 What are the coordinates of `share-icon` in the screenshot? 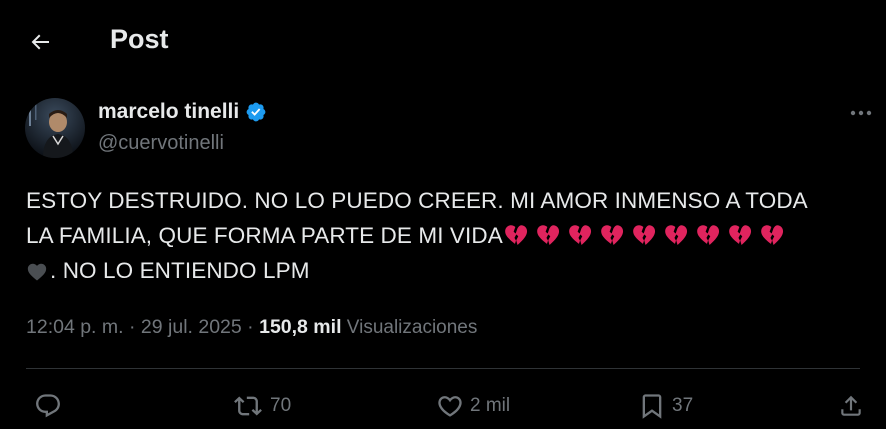 It's located at (851, 405).